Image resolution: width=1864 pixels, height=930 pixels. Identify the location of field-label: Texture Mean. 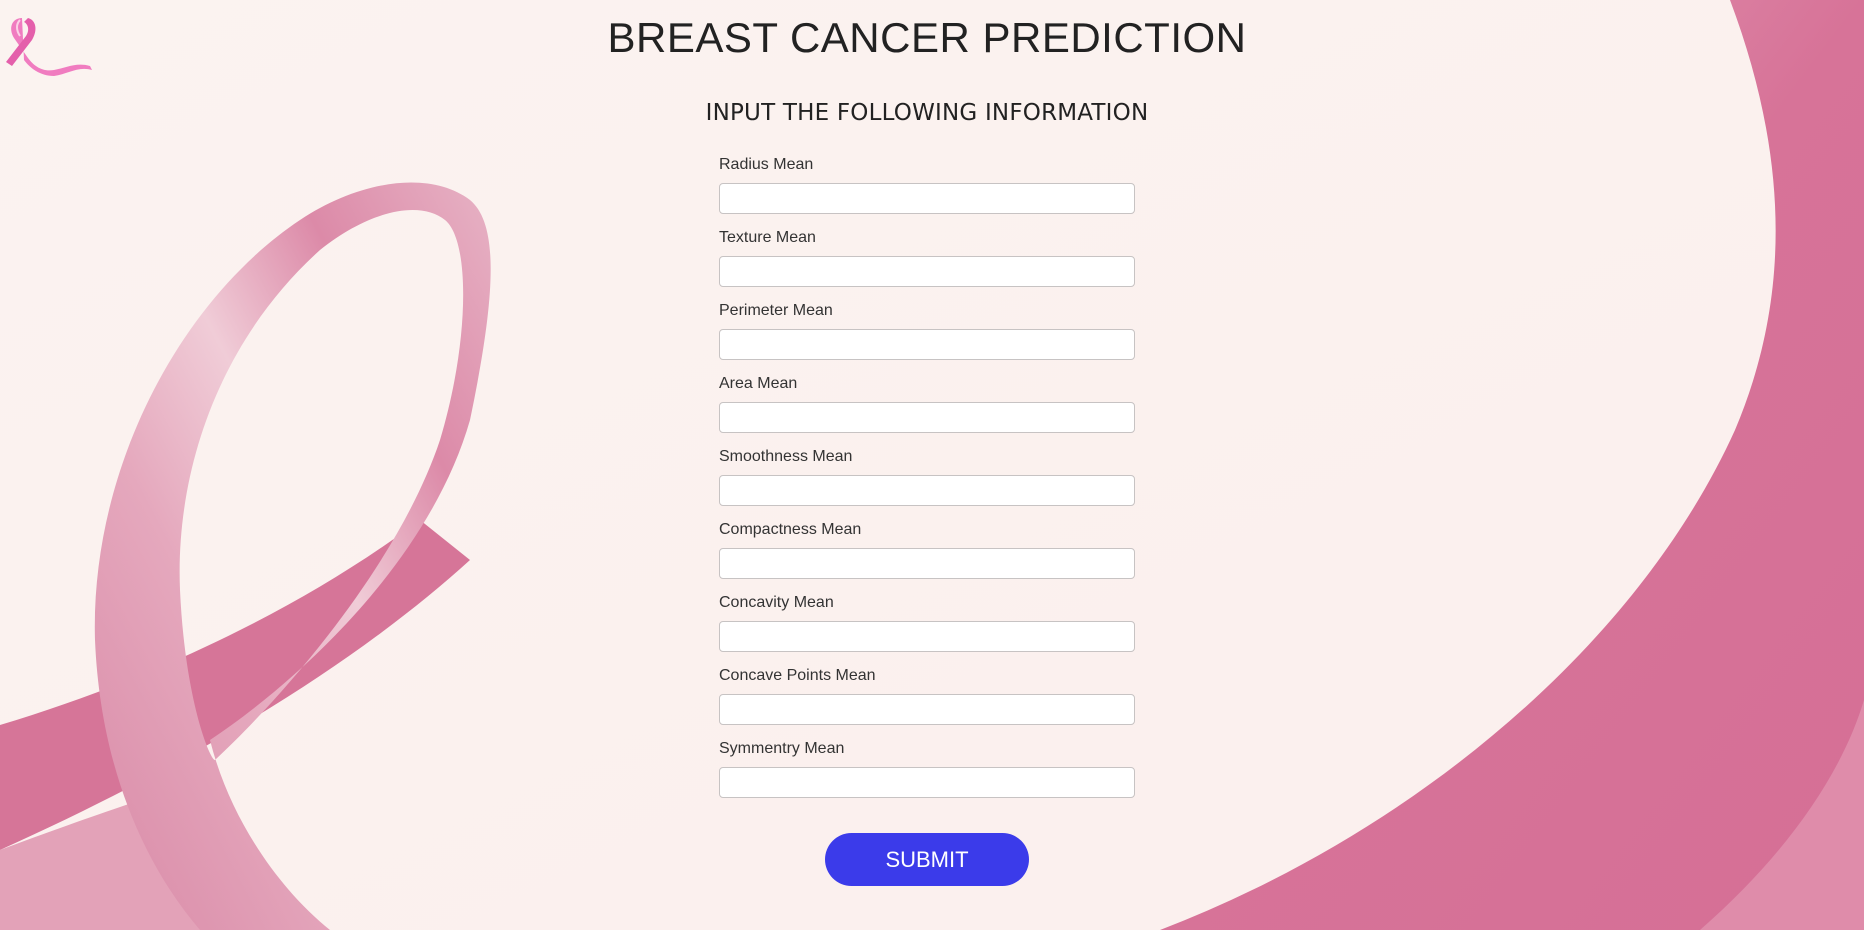
(767, 237).